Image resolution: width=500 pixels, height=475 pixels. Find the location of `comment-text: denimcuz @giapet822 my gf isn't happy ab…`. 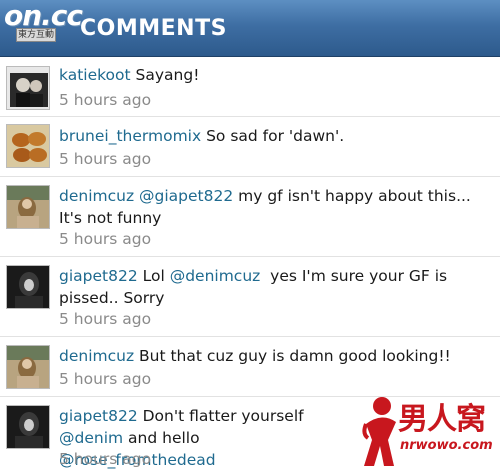

comment-text: denimcuz @giapet822 my gf isn't happy ab… is located at coordinates (277, 207).